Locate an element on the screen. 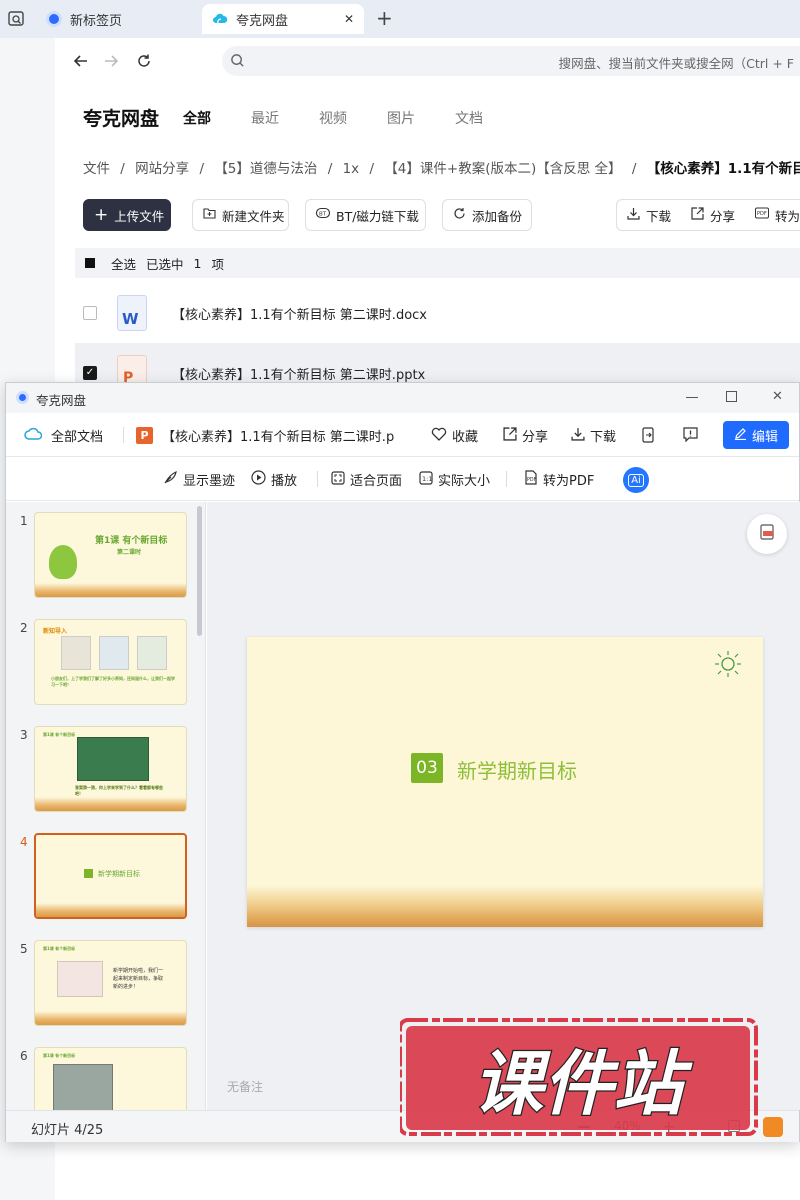 This screenshot has height=1200, width=800. feedback-icon is located at coordinates (690, 436).